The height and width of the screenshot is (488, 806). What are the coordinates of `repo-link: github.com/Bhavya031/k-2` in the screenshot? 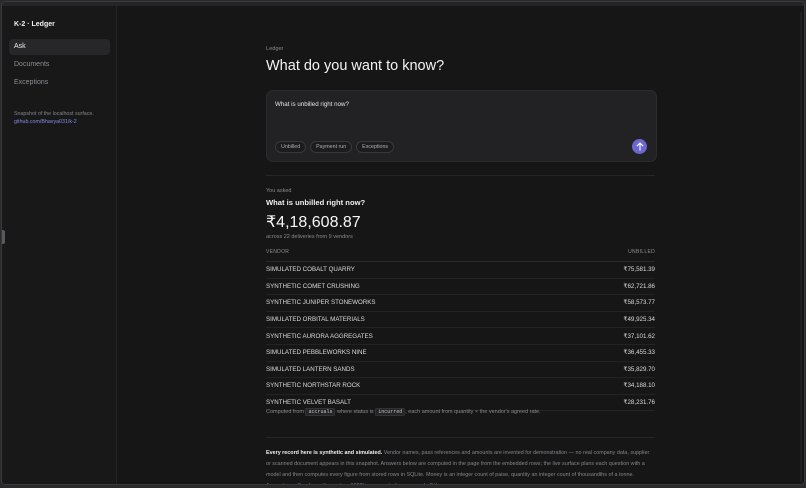 It's located at (62, 122).